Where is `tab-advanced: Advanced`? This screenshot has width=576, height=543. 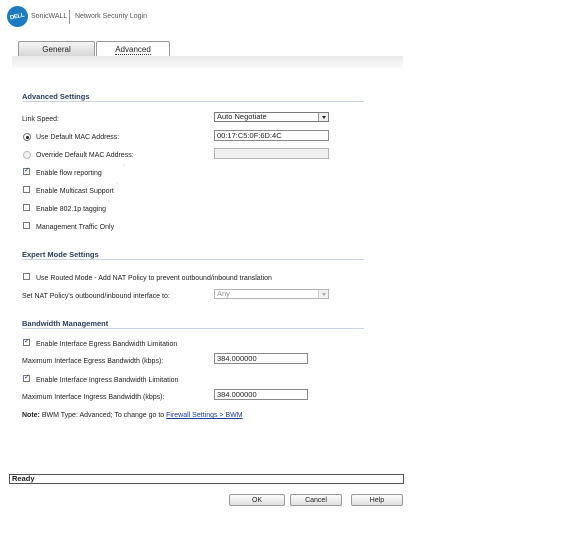 tab-advanced: Advanced is located at coordinates (133, 49).